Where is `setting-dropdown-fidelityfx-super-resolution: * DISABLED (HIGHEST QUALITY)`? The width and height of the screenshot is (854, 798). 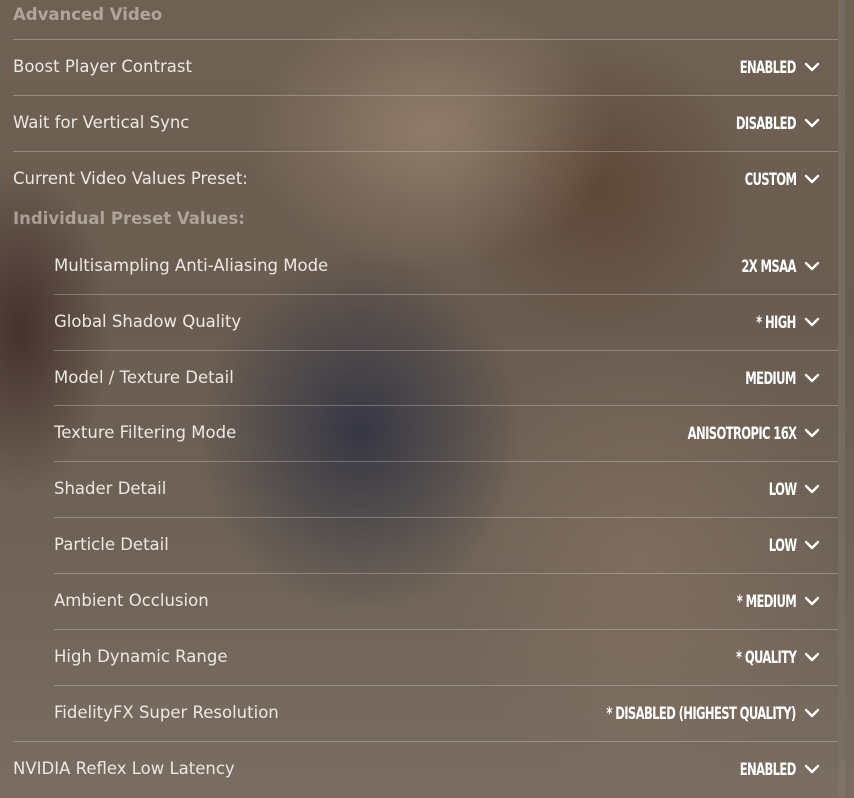
setting-dropdown-fidelityfx-super-resolution: * DISABLED (HIGHEST QUALITY) is located at coordinates (686, 713).